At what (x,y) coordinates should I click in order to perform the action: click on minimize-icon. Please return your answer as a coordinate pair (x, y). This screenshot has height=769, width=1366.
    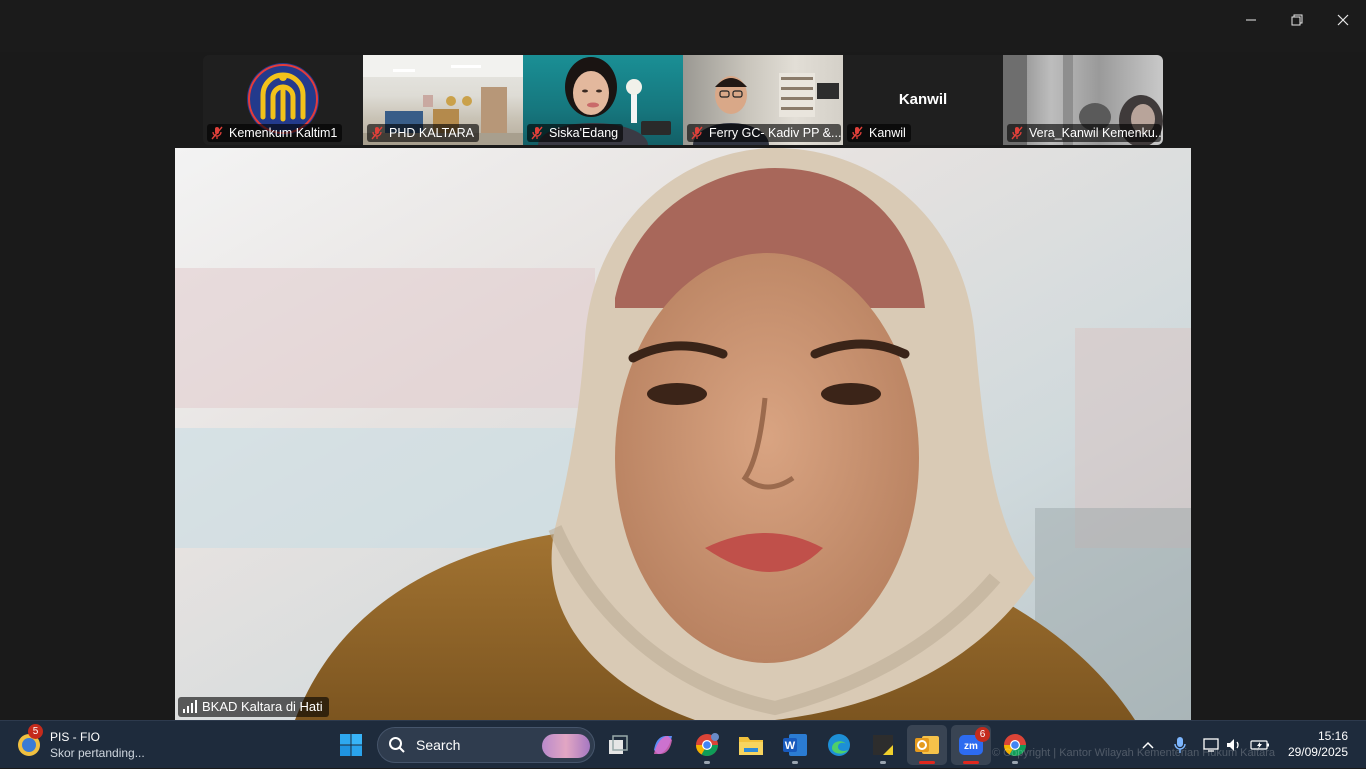
    Looking at the image, I should click on (1251, 20).